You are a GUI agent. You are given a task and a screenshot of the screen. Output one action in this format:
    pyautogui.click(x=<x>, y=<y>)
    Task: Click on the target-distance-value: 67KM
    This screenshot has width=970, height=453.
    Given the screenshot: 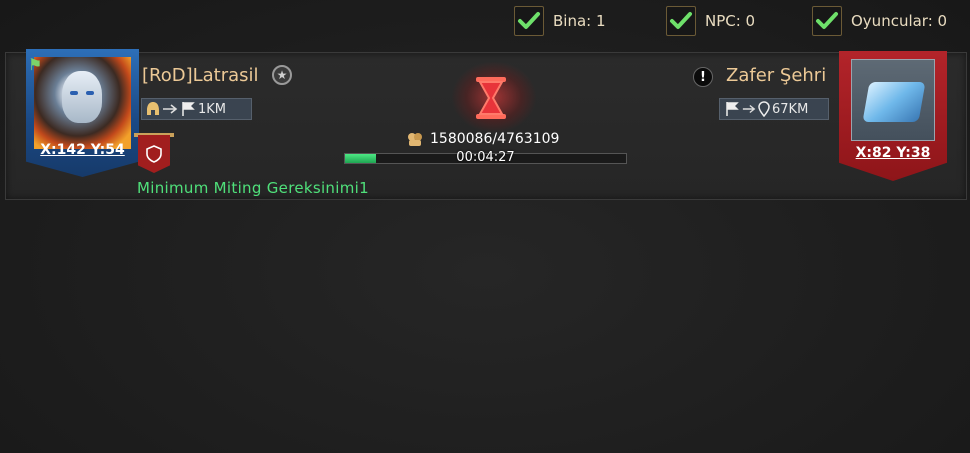 What is the action you would take?
    pyautogui.click(x=790, y=109)
    